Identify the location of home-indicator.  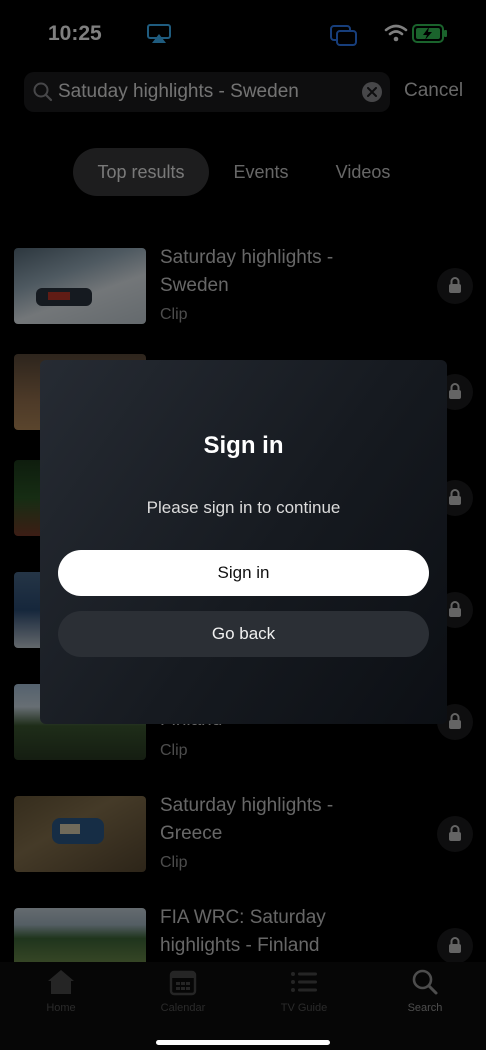
(243, 1042).